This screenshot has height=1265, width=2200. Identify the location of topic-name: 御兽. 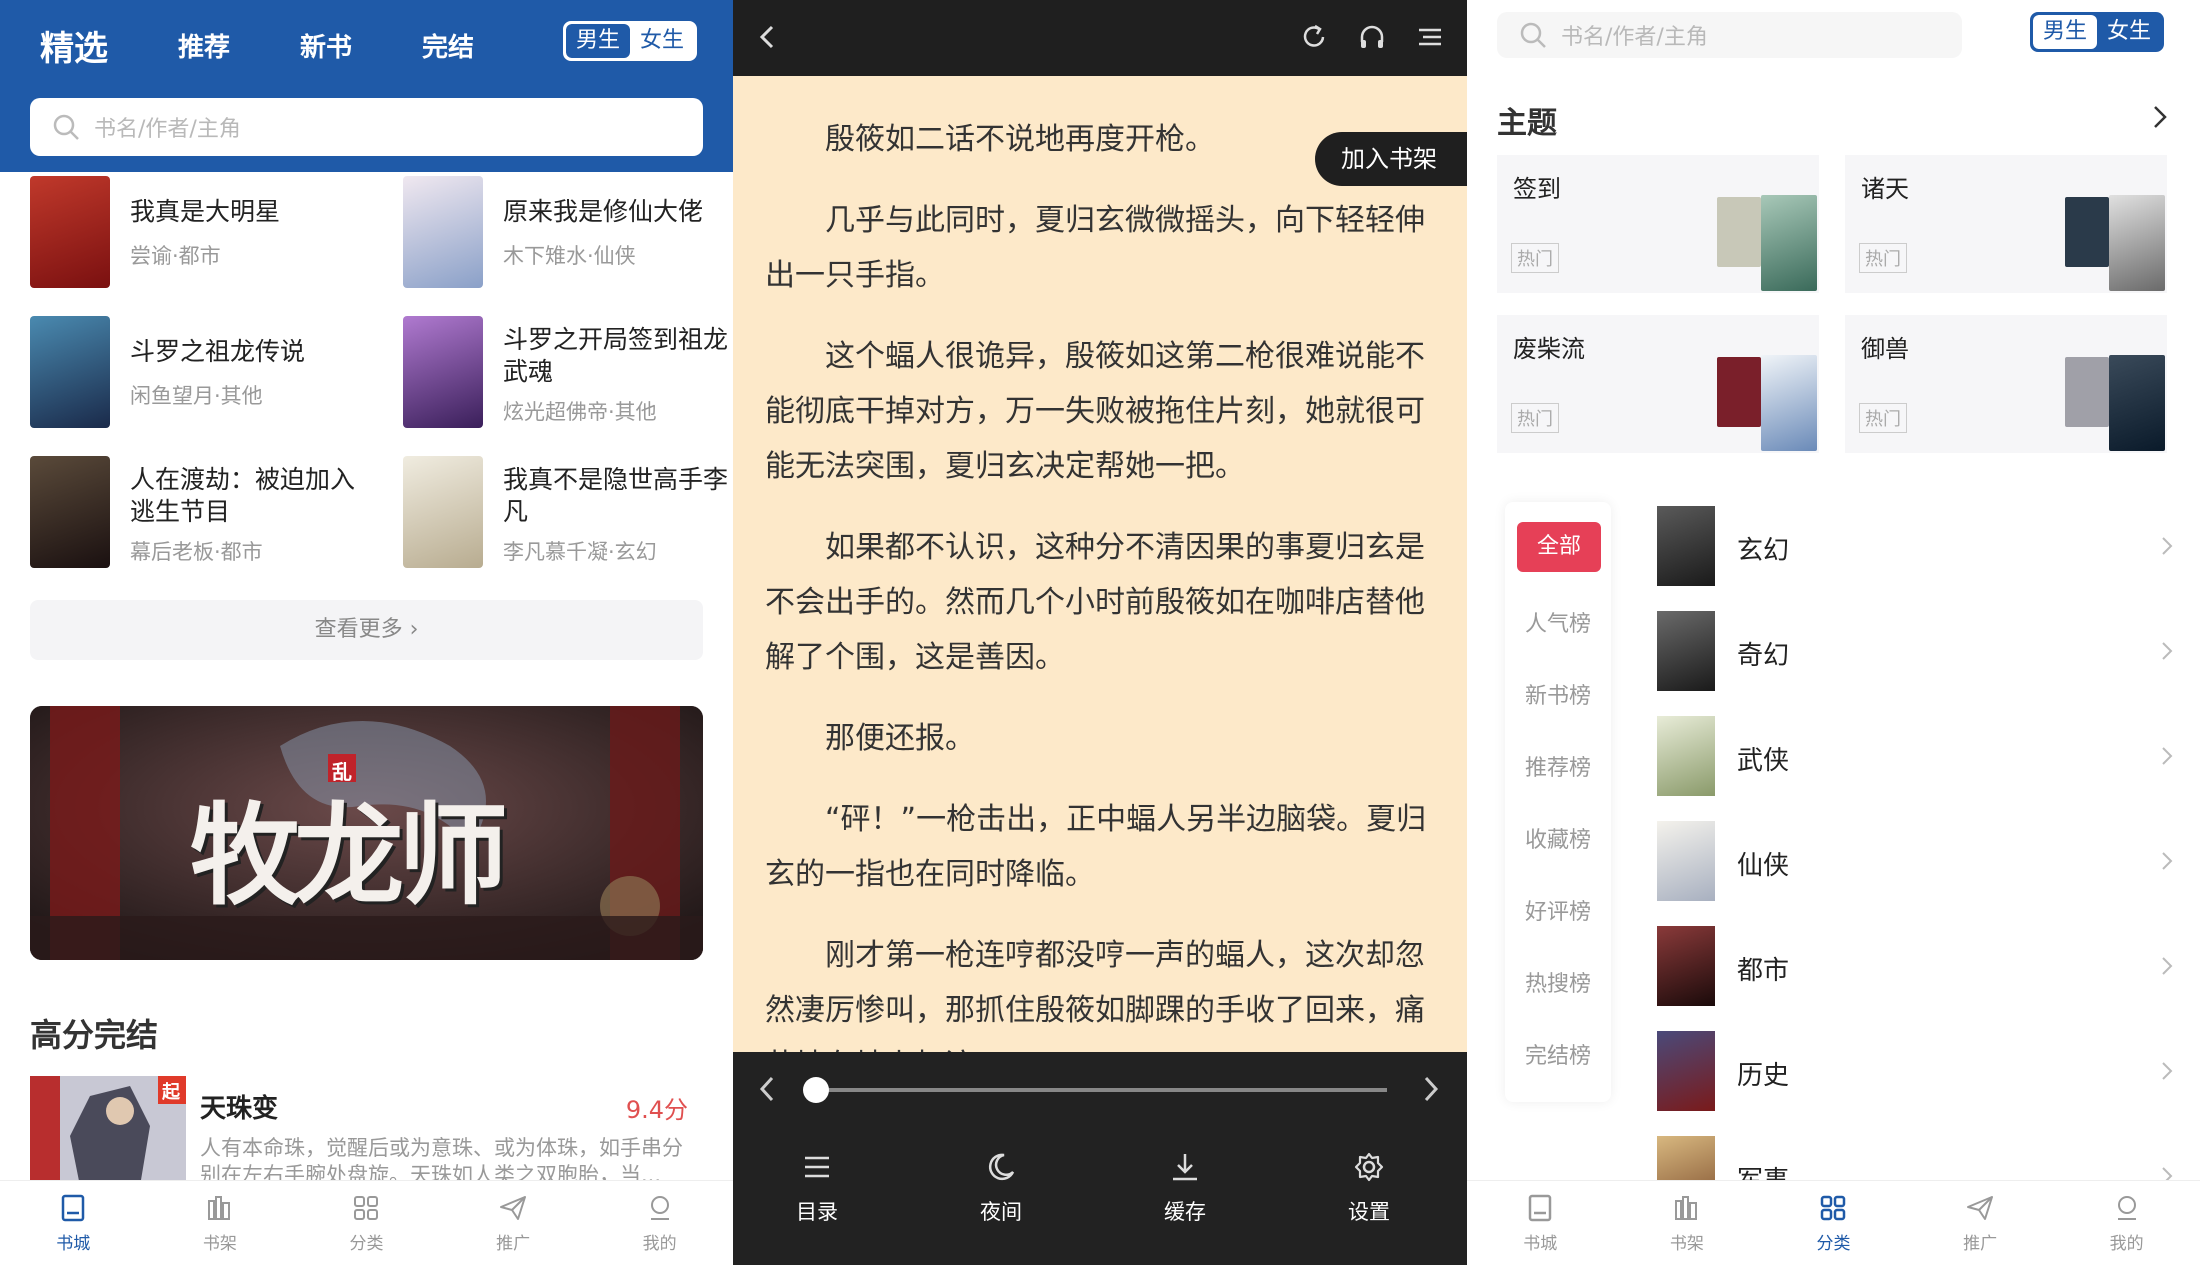
(1885, 349).